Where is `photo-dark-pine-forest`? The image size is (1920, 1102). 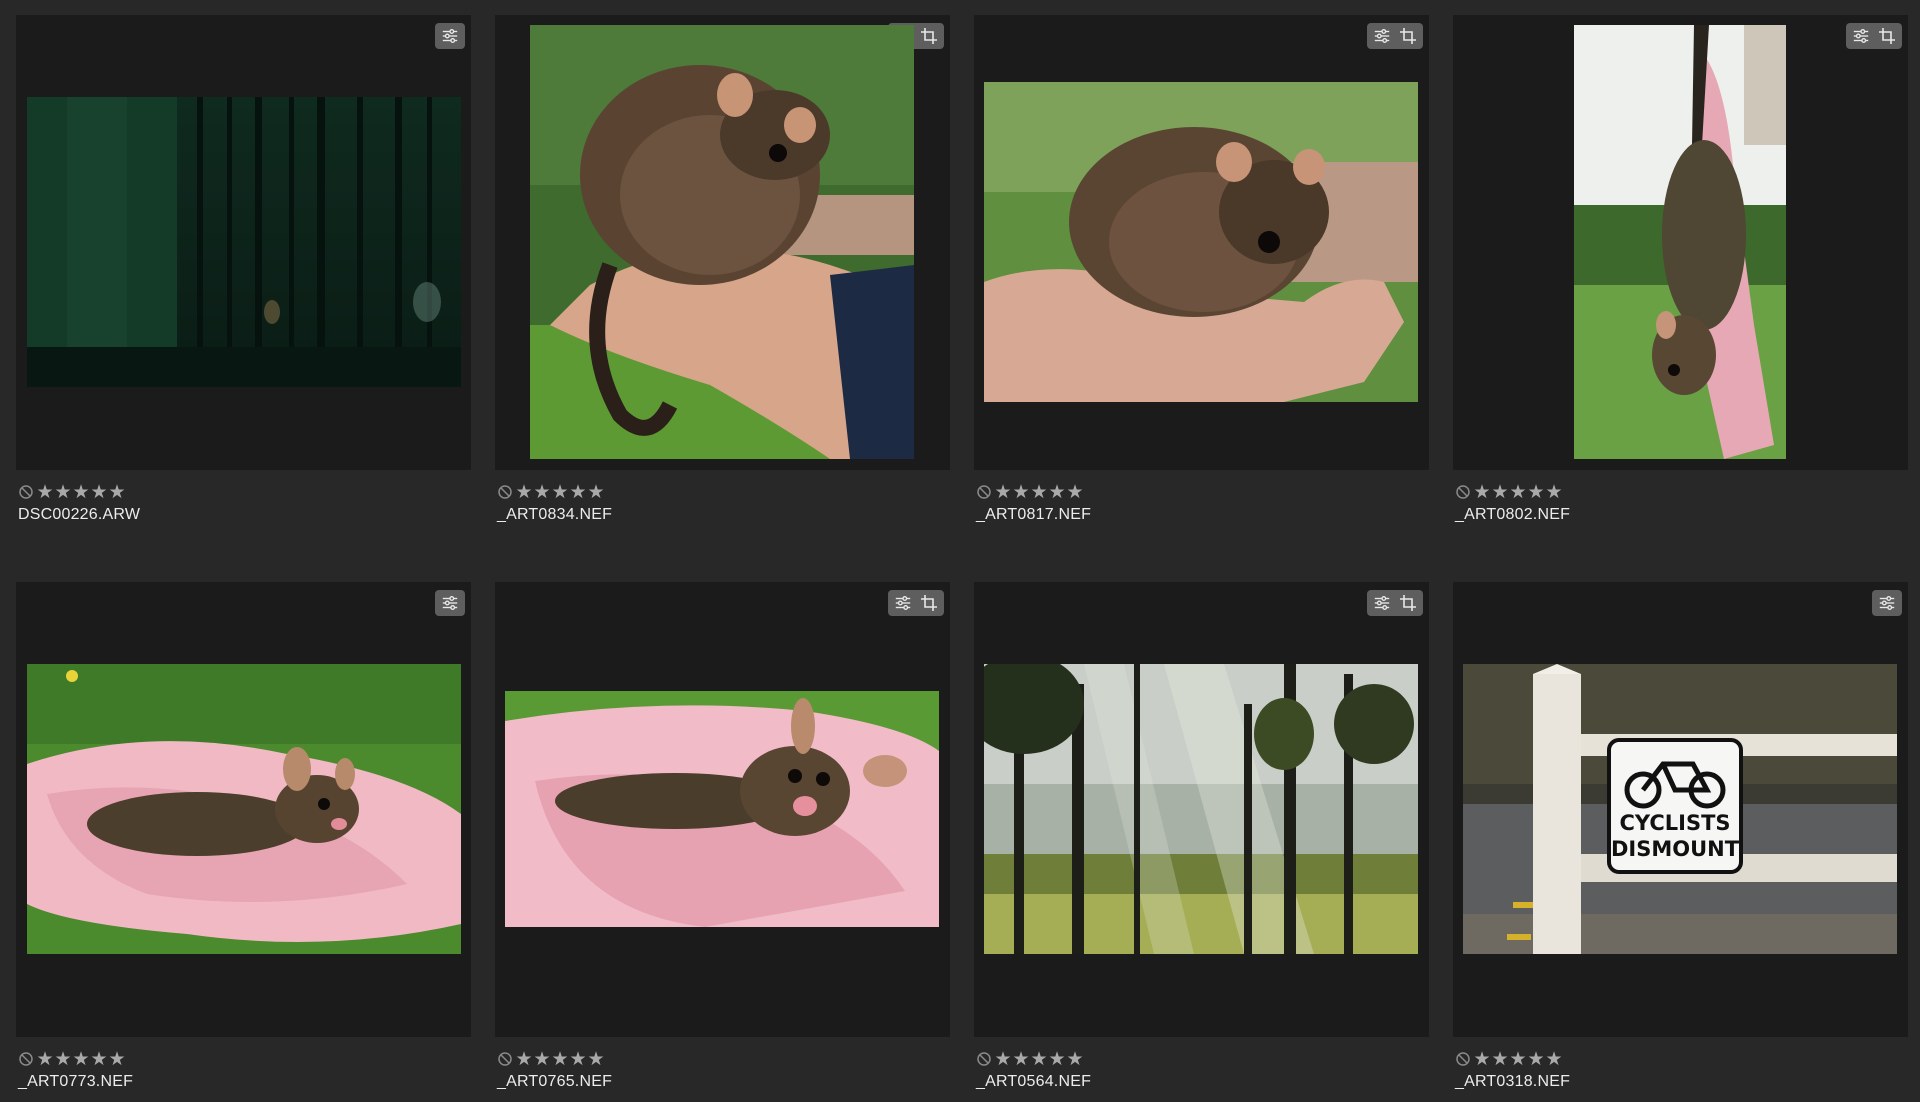
photo-dark-pine-forest is located at coordinates (244, 242).